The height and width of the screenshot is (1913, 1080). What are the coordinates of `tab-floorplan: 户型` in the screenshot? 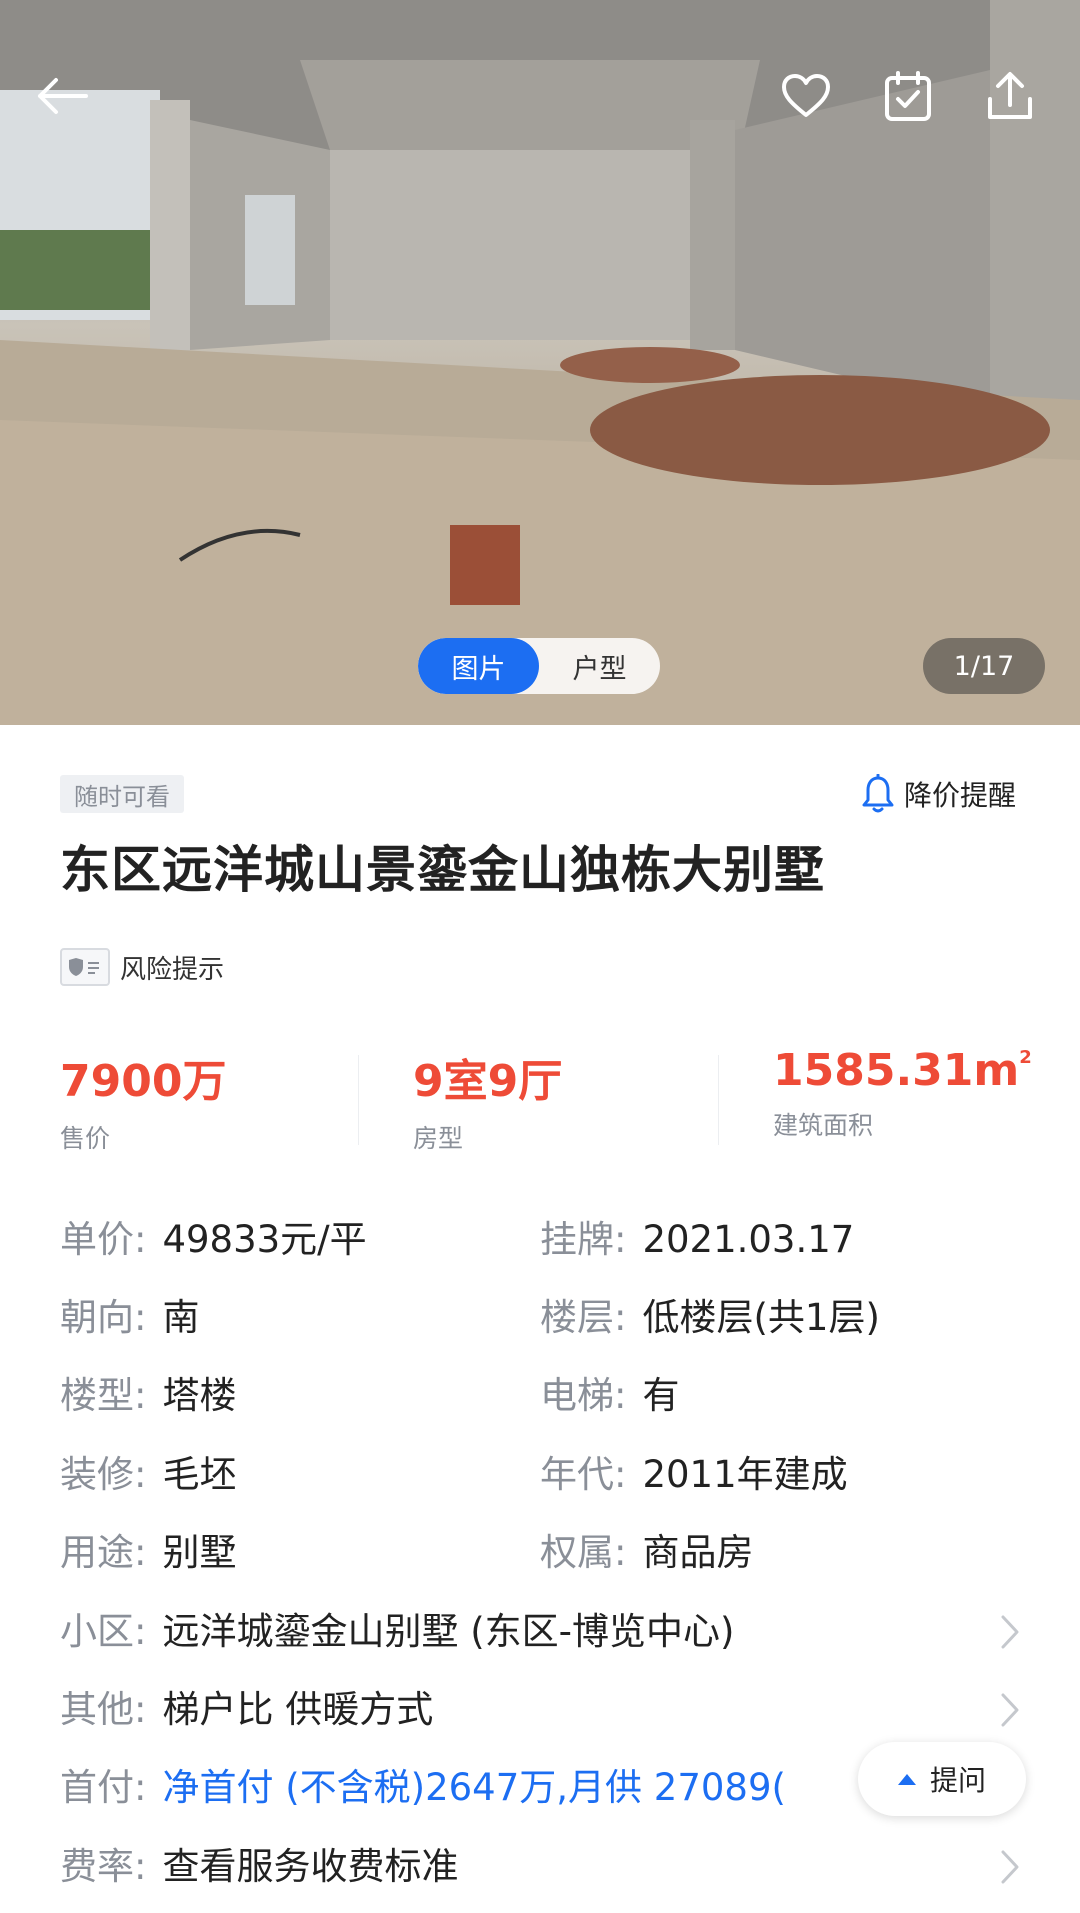 It's located at (599, 666).